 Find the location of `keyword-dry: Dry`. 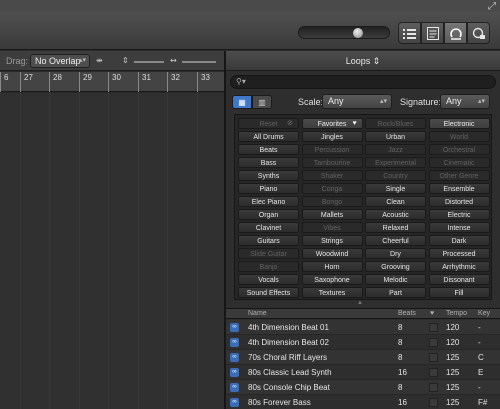

keyword-dry: Dry is located at coordinates (395, 253).